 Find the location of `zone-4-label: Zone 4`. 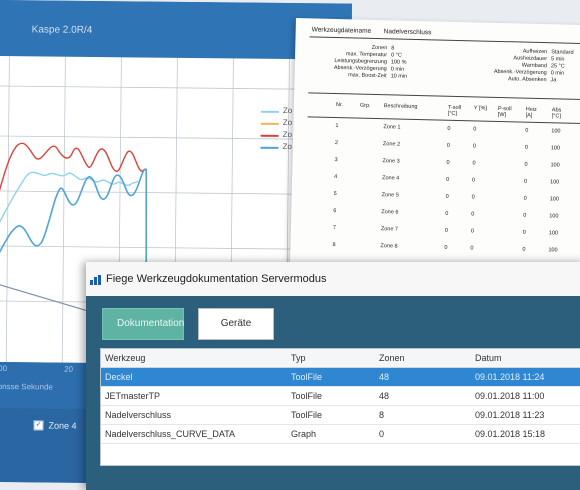

zone-4-label: Zone 4 is located at coordinates (62, 425).